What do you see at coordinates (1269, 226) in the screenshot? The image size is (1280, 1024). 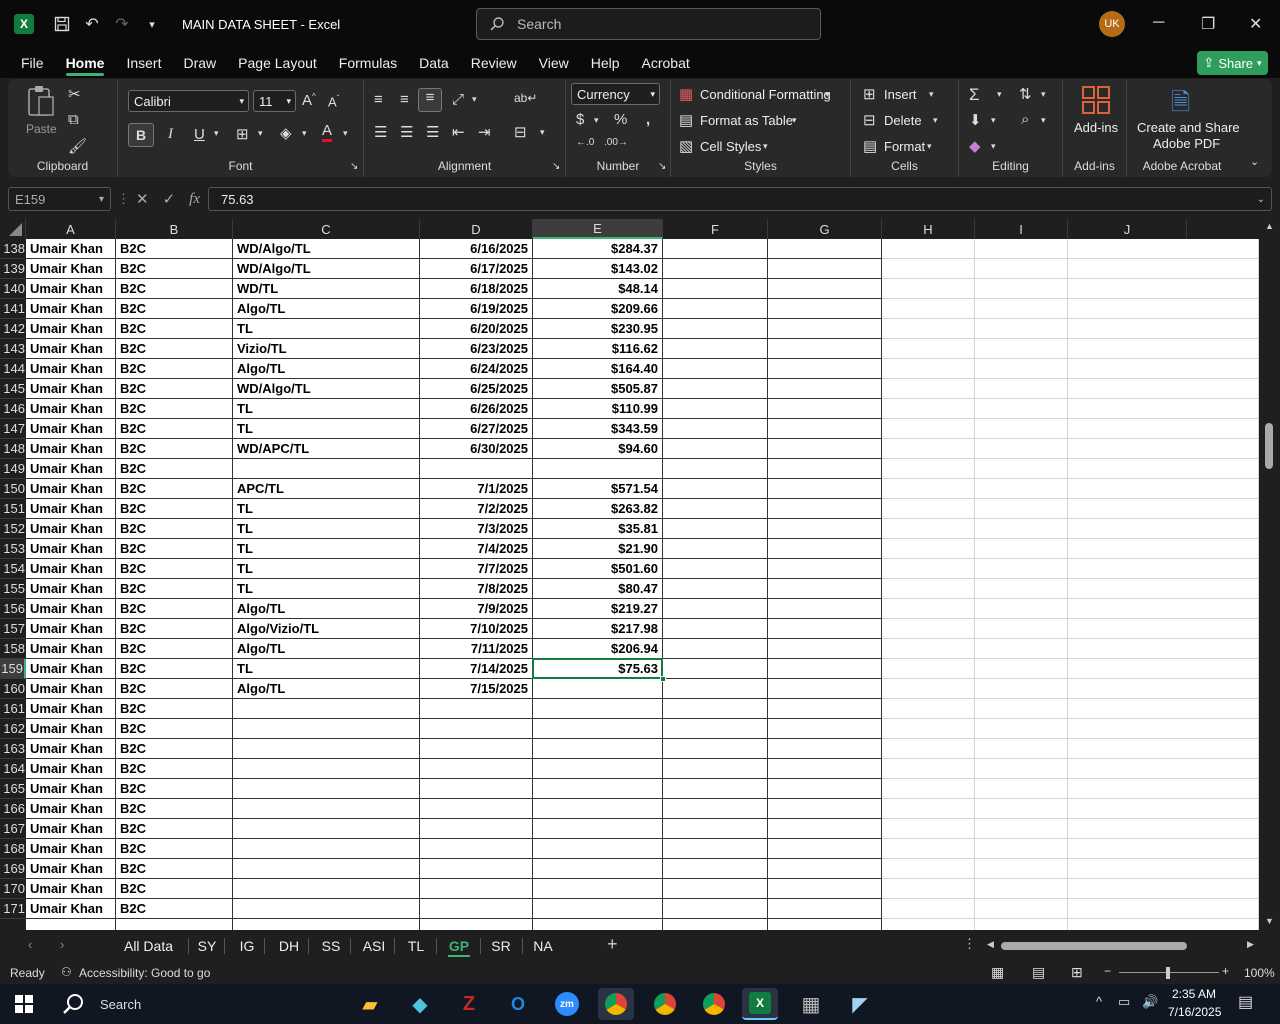 I see `scroll-up-icon: ▲` at bounding box center [1269, 226].